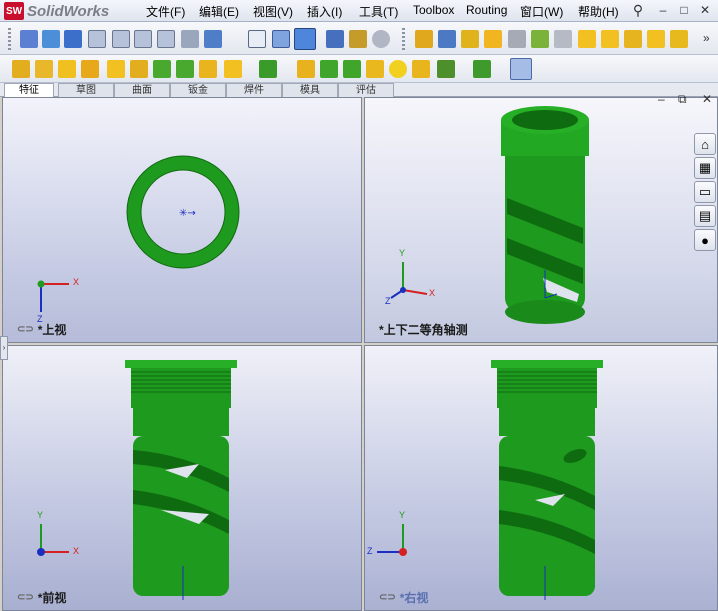 The width and height of the screenshot is (718, 611). Describe the element at coordinates (540, 39) in the screenshot. I see `sketch-icon` at that location.